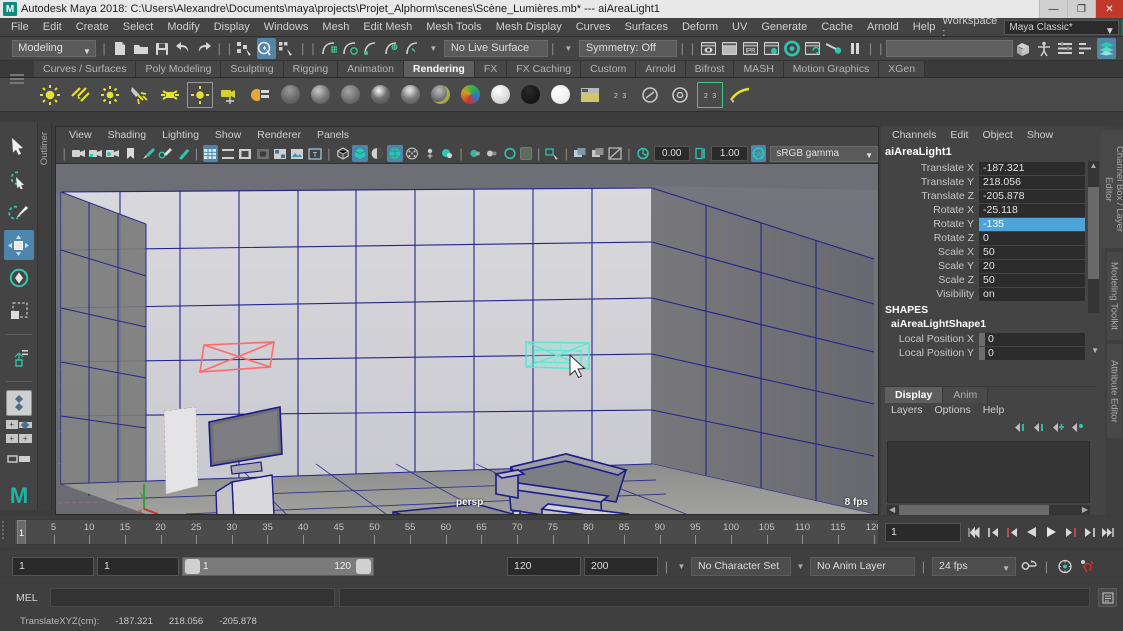  What do you see at coordinates (266, 48) in the screenshot?
I see `select-by-object-icon` at bounding box center [266, 48].